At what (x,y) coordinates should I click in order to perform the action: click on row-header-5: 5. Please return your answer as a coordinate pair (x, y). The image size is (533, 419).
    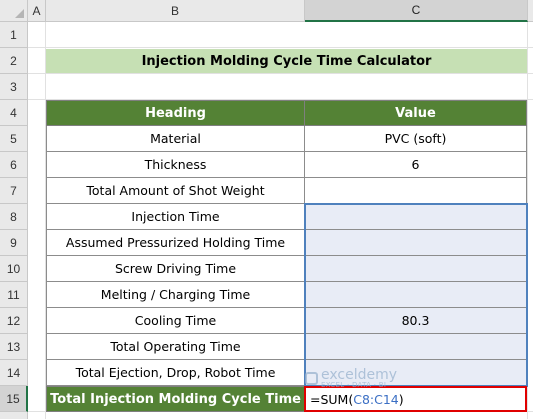
    Looking at the image, I should click on (14, 139).